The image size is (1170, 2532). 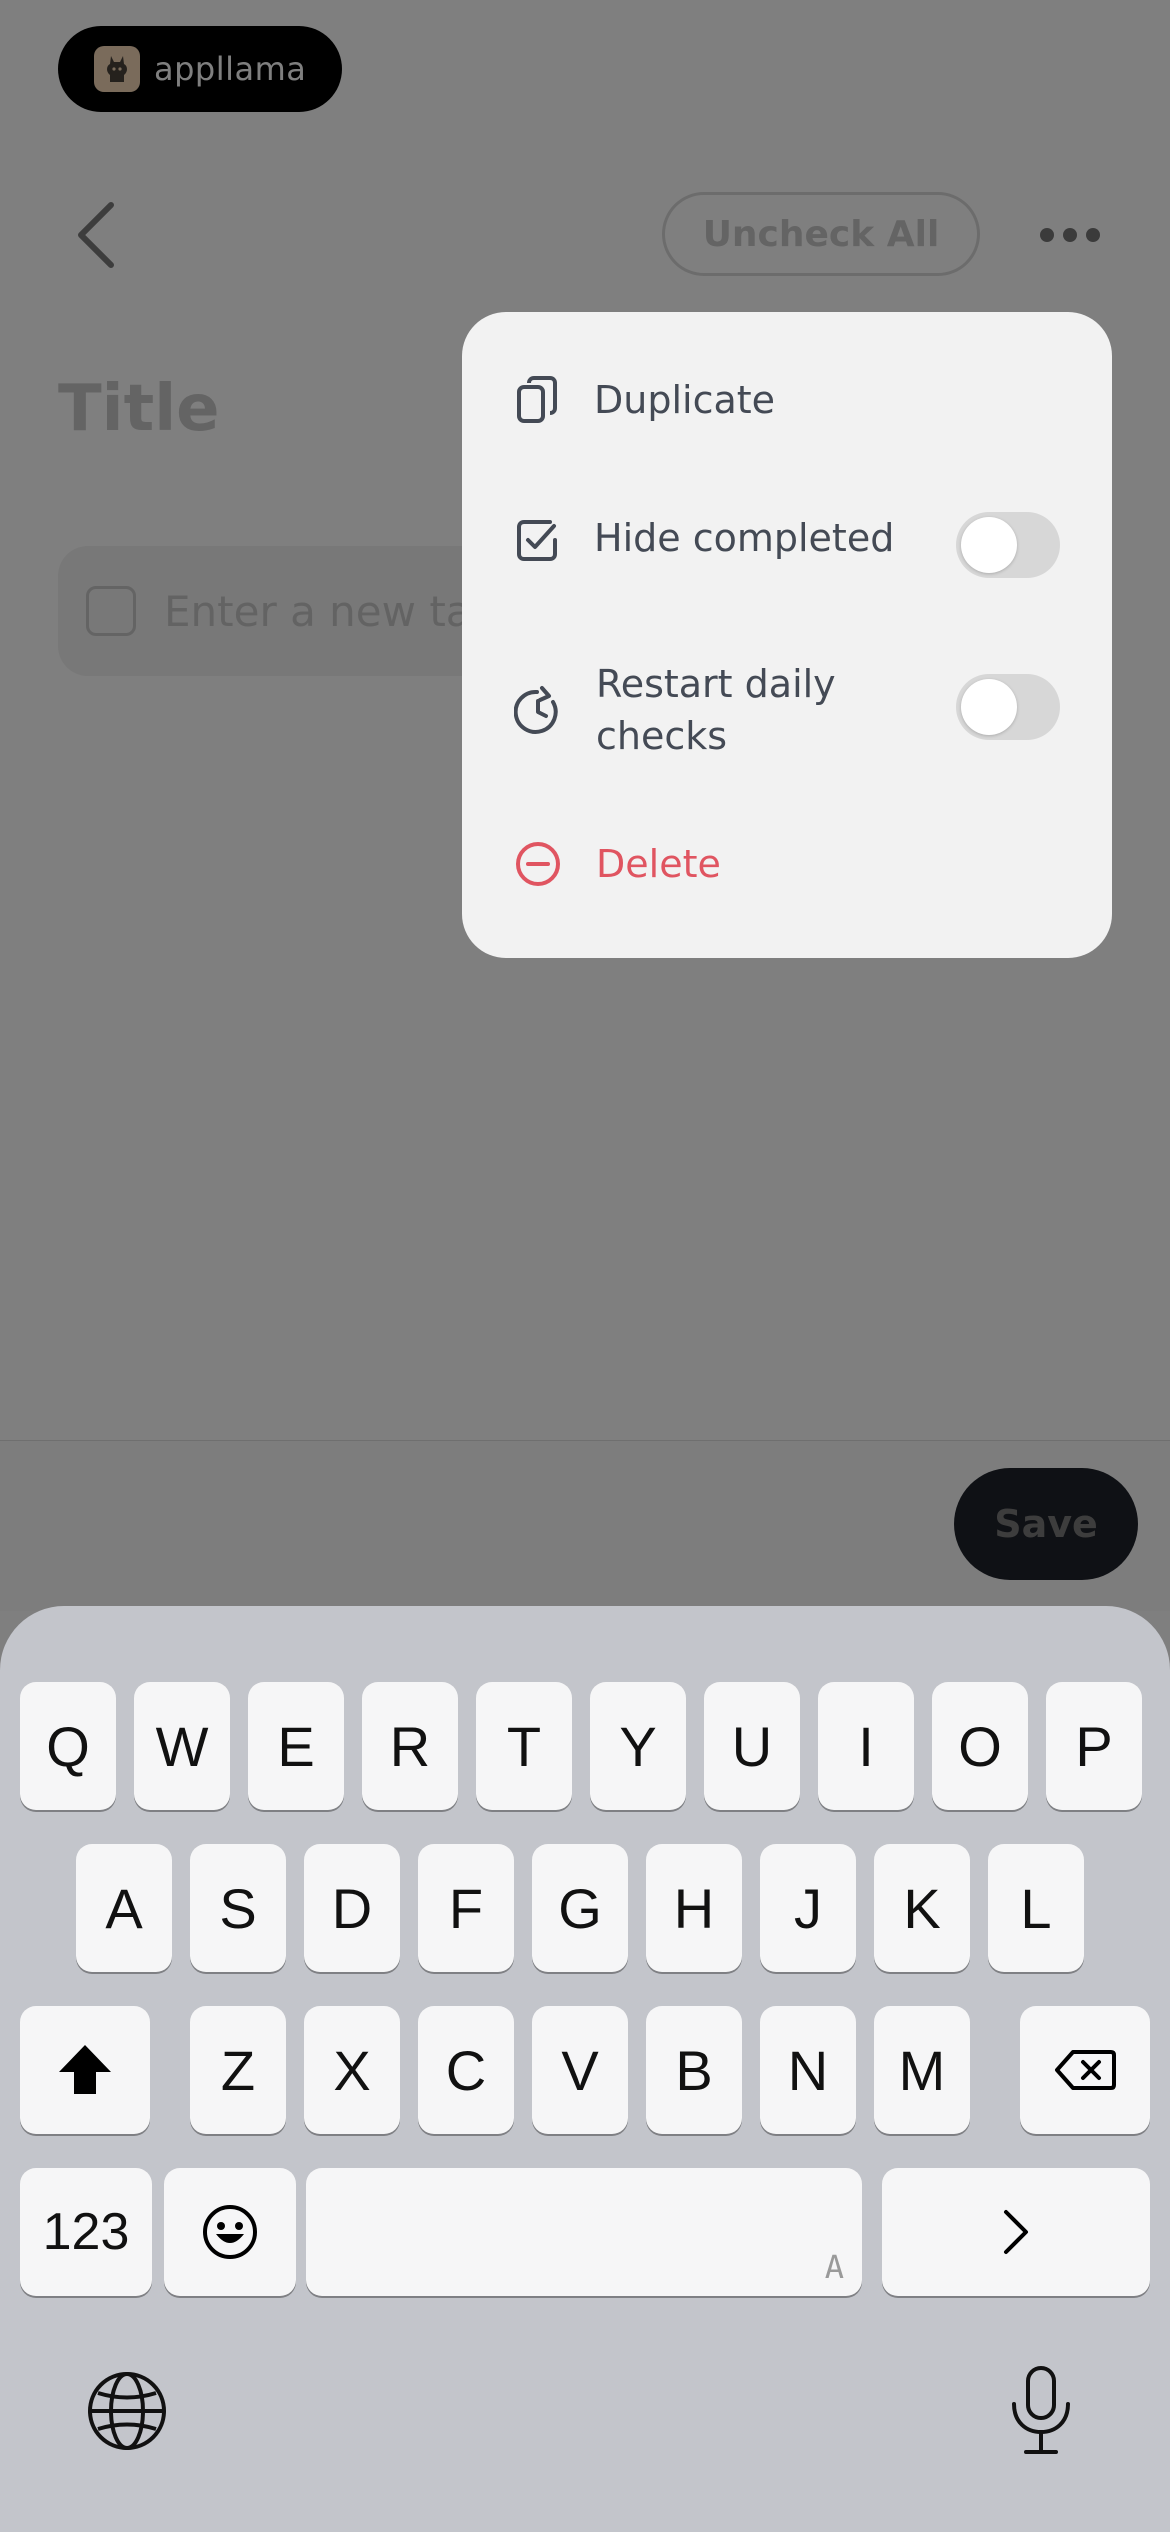 I want to click on globe-icon, so click(x=127, y=2411).